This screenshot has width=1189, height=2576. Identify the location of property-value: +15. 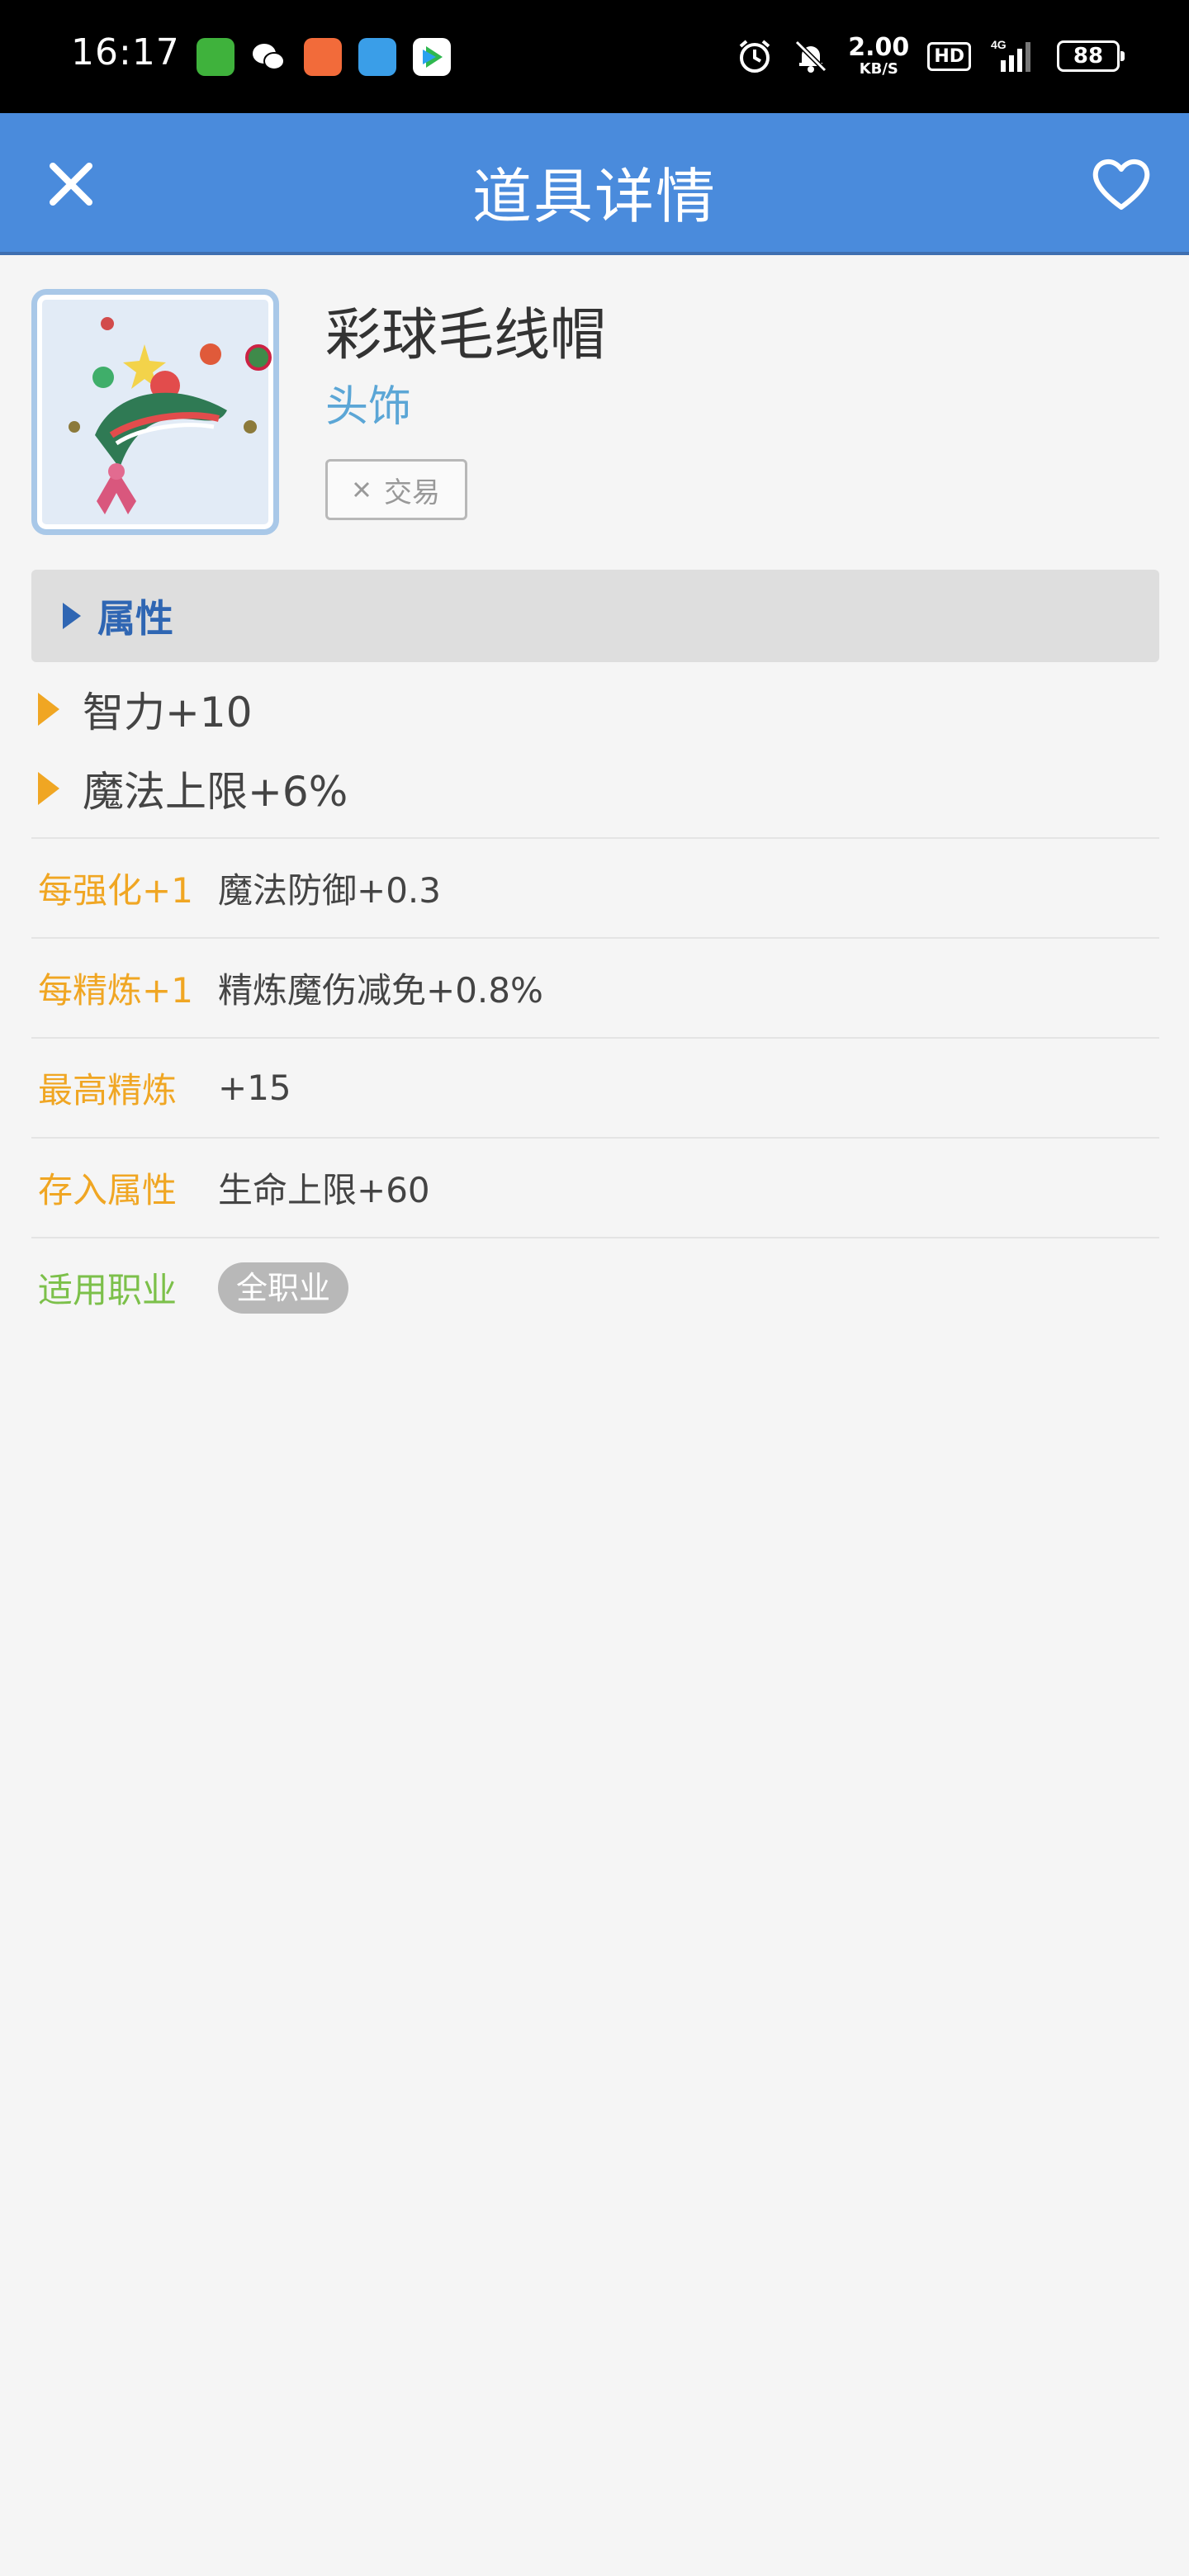
(254, 1088).